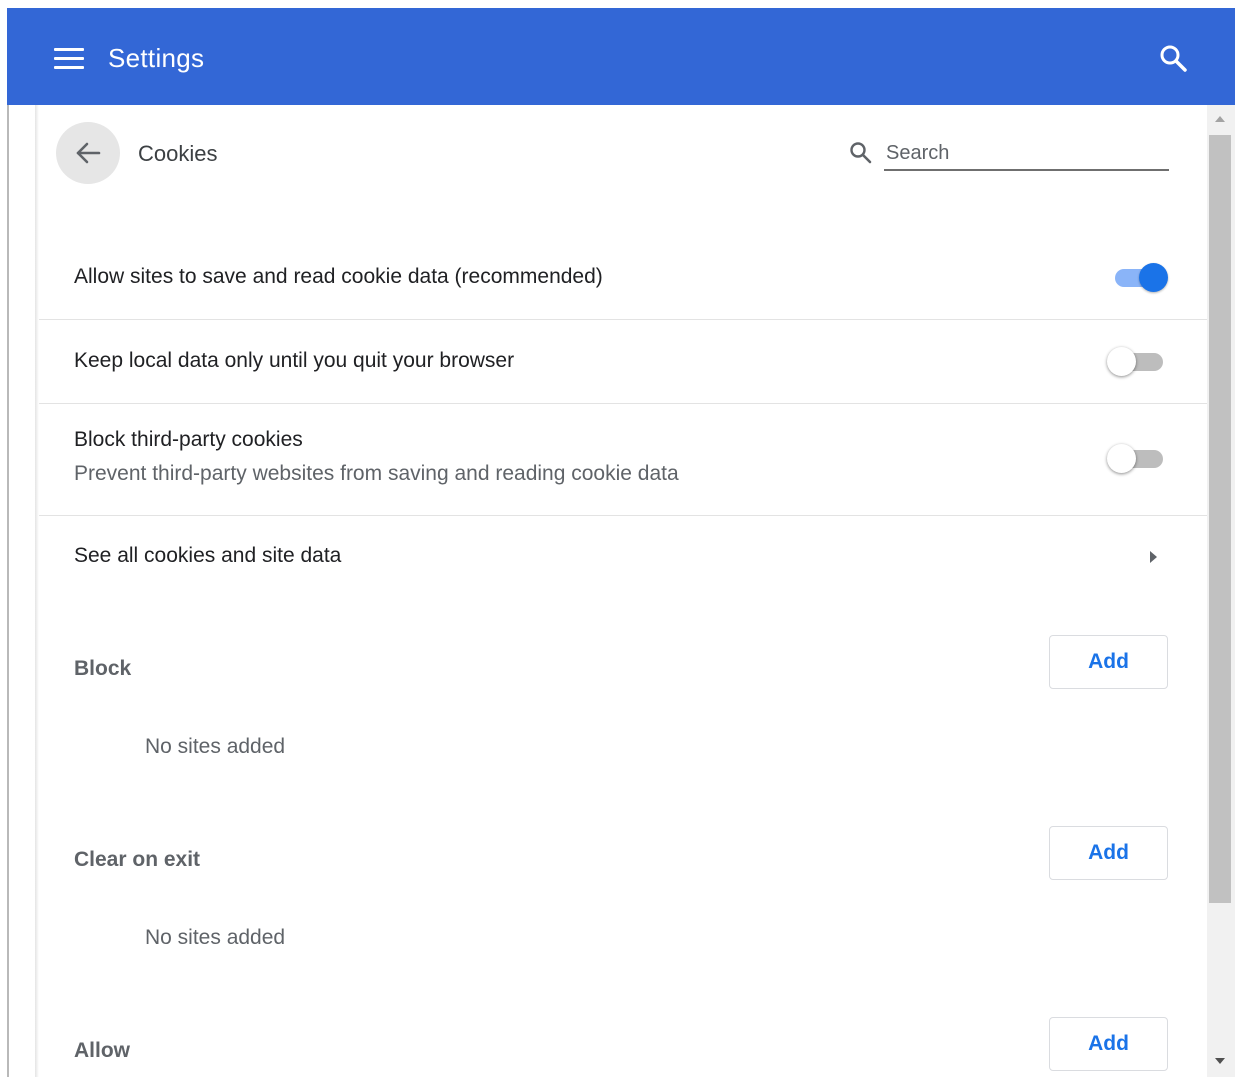  Describe the element at coordinates (215, 746) in the screenshot. I see `block-empty-text: No sites added` at that location.